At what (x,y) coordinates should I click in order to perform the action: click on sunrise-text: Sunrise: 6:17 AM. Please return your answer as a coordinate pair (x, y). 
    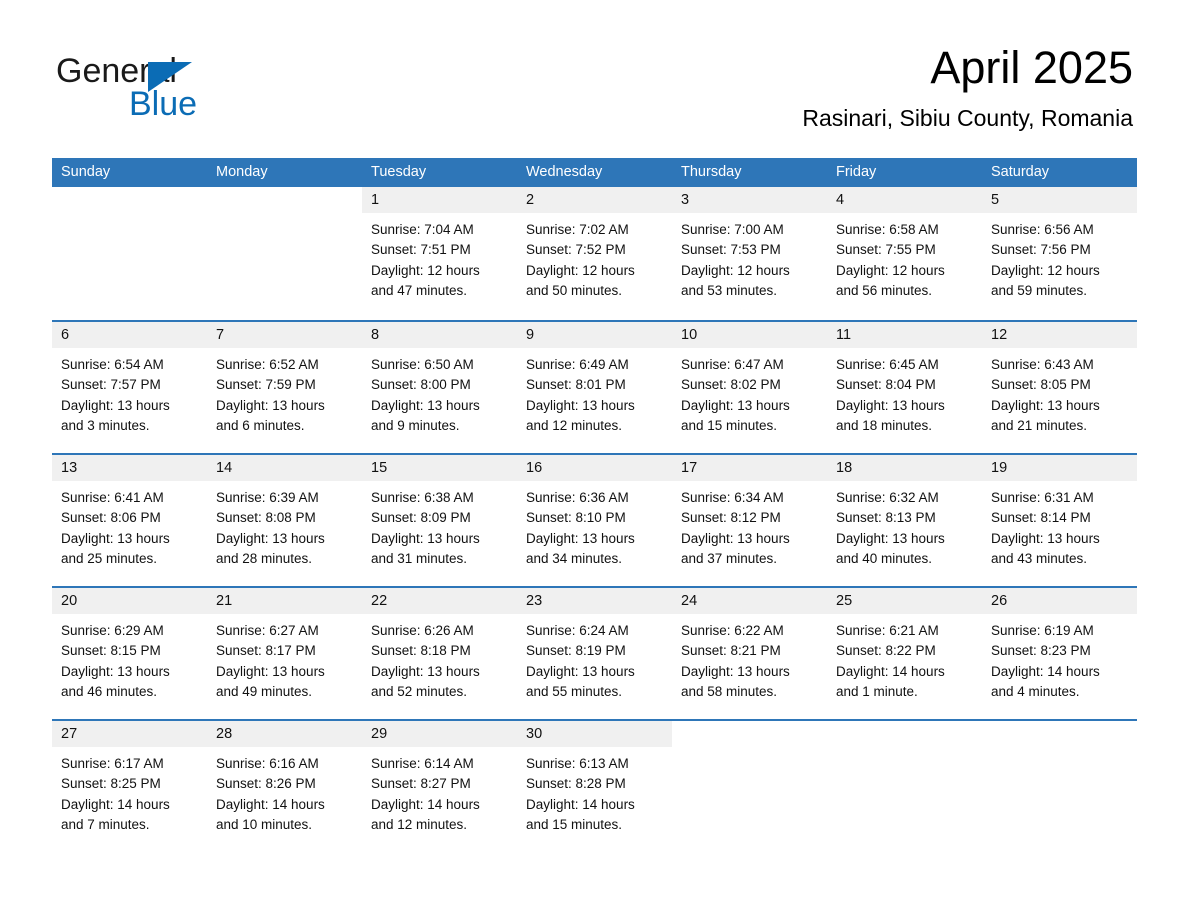
    Looking at the image, I should click on (112, 763).